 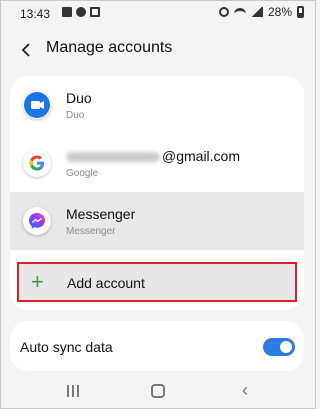 What do you see at coordinates (67, 12) in the screenshot?
I see `gallery-notification-icon` at bounding box center [67, 12].